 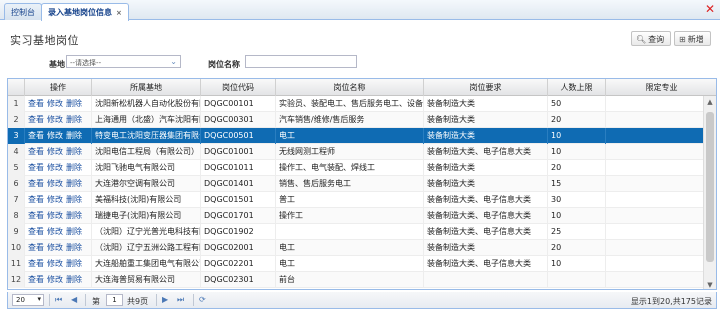 I want to click on vertical-scrollbar: ▲ ▼, so click(x=709, y=192).